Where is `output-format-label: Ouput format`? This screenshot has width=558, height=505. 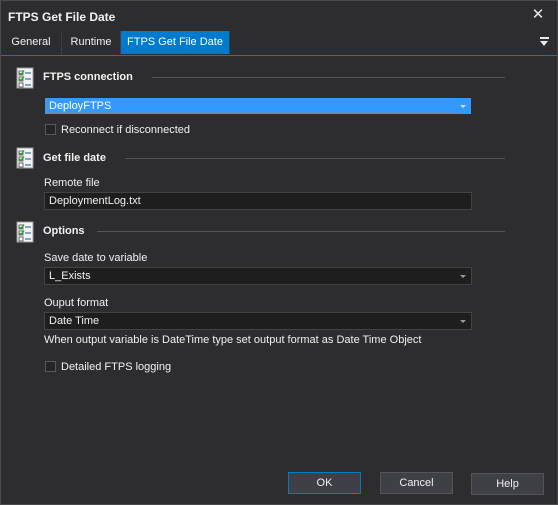 output-format-label: Ouput format is located at coordinates (76, 303).